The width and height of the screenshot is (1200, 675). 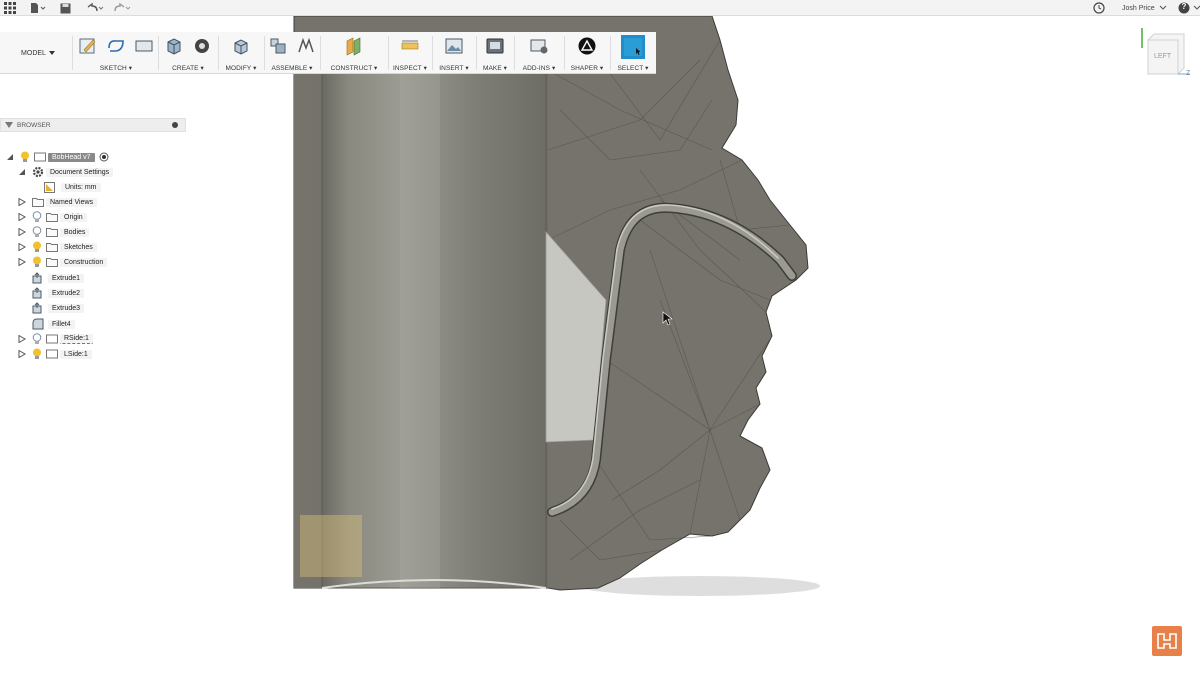 I want to click on tree-item-fillet4: Fillet4, so click(x=53, y=324).